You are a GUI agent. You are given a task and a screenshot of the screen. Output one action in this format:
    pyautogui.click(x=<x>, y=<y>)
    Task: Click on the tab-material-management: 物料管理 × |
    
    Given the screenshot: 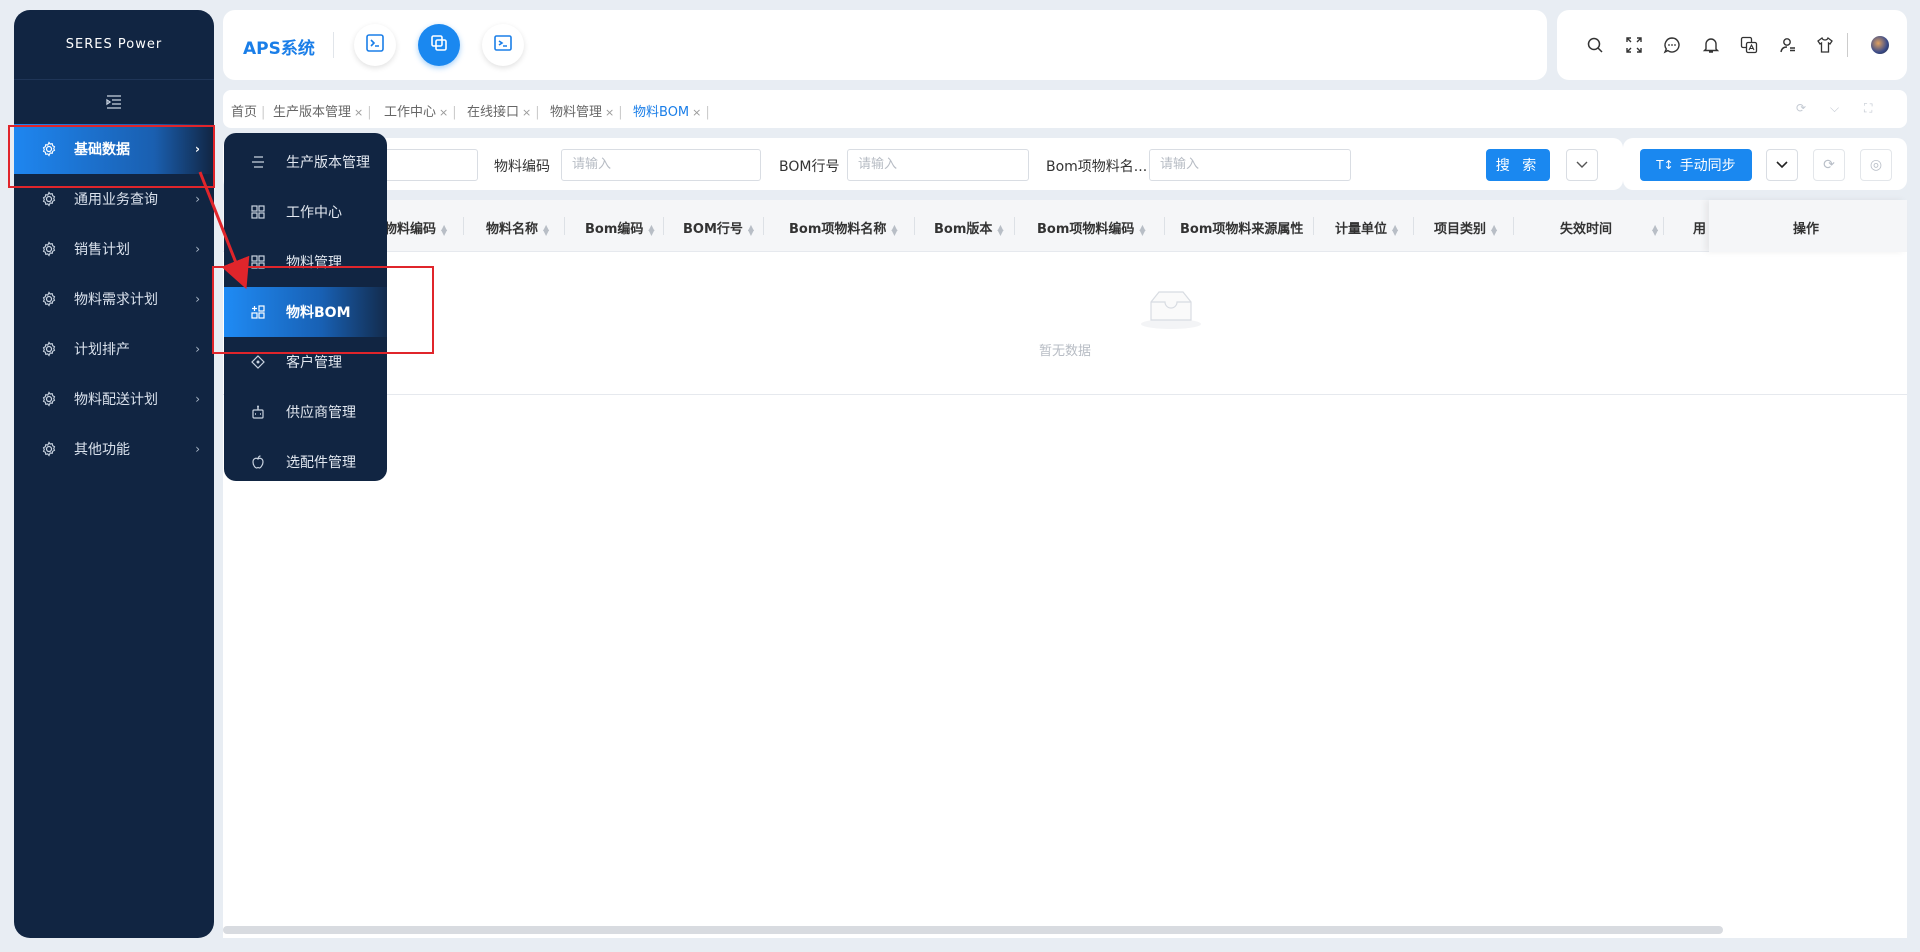 What is the action you would take?
    pyautogui.click(x=586, y=110)
    